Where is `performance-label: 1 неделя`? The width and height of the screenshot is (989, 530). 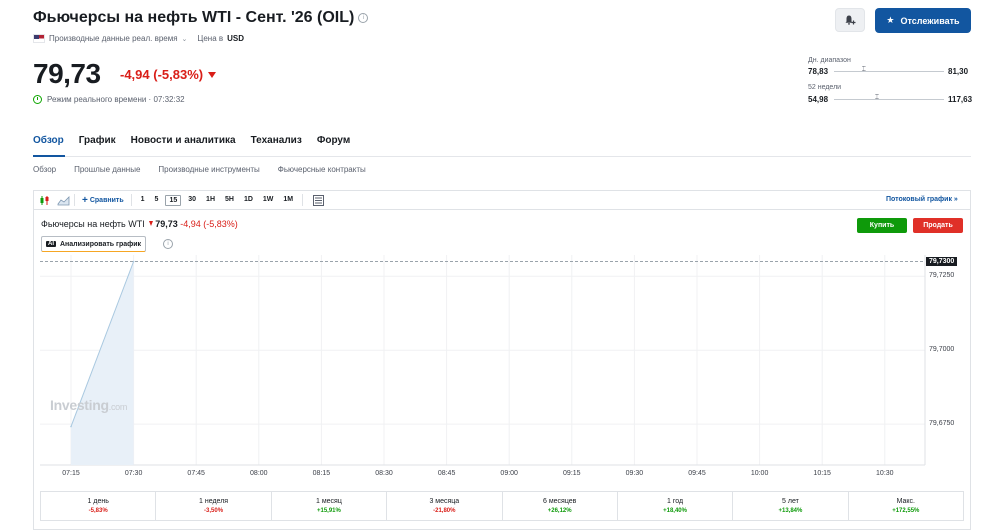
performance-label: 1 неделя is located at coordinates (214, 501).